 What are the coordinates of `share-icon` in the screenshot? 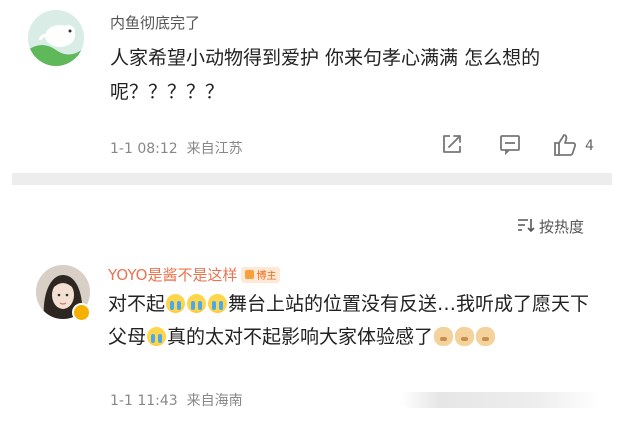 It's located at (452, 146).